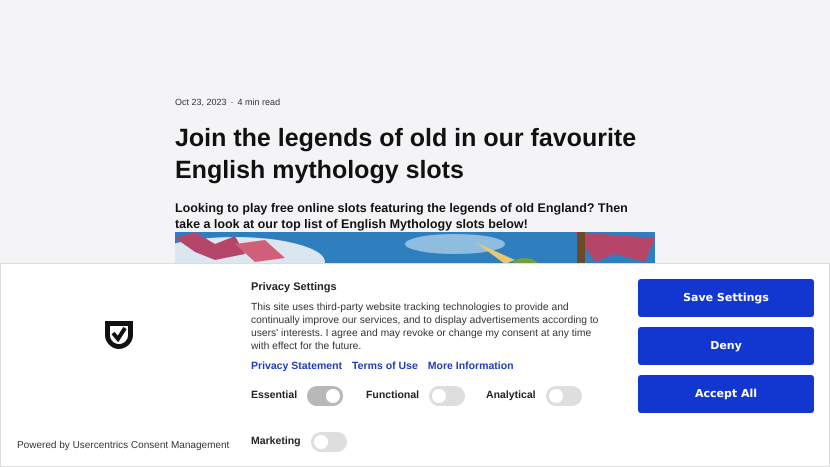  I want to click on powered-by-text: Powered by Usercentrics Consent Management, so click(123, 446).